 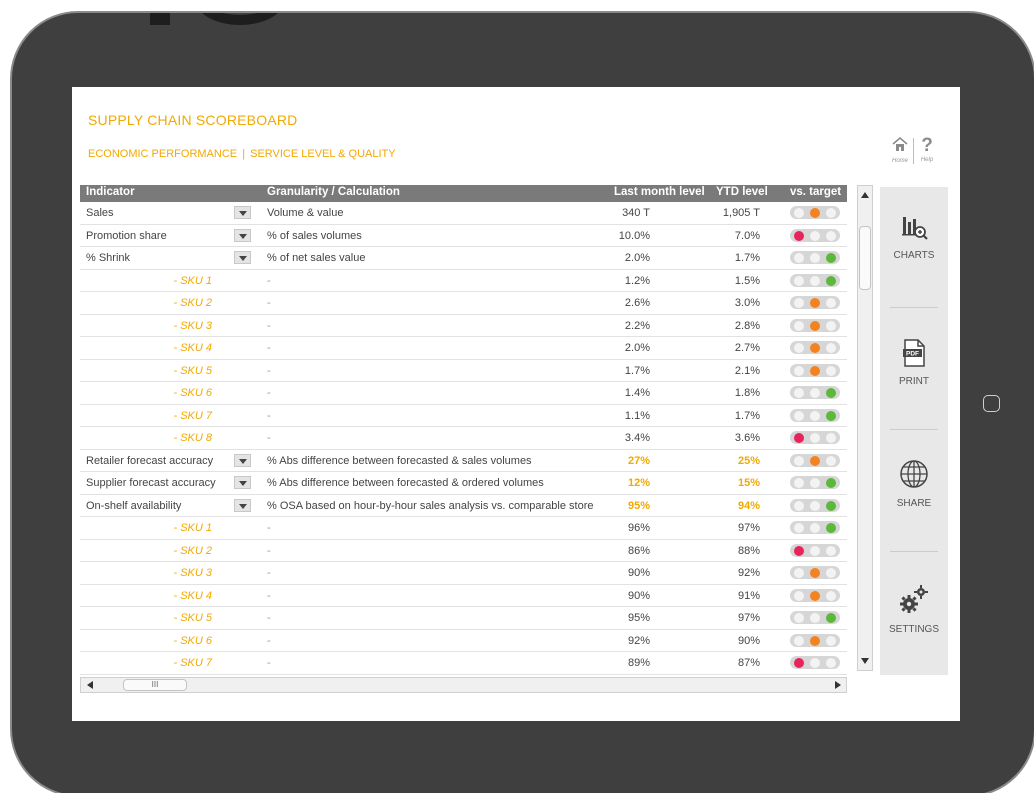 What do you see at coordinates (100, 213) in the screenshot?
I see `indicator-label: Sales` at bounding box center [100, 213].